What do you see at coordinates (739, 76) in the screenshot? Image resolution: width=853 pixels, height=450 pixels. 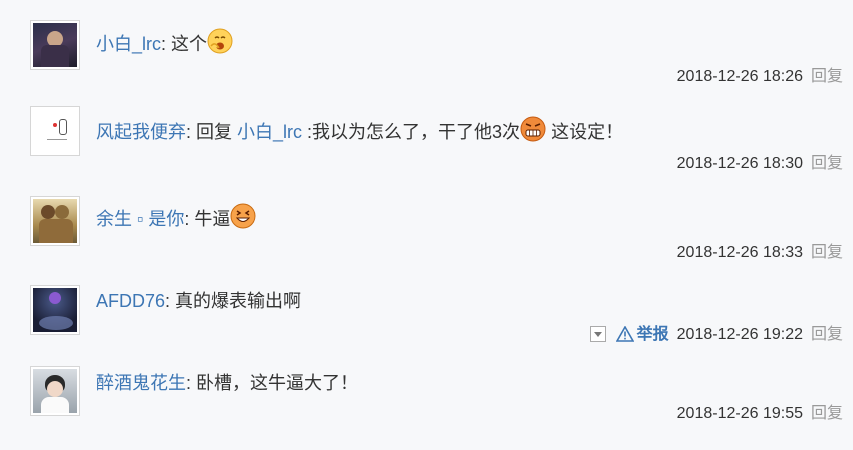 I see `timestamp: 2018-12-26 18:26` at bounding box center [739, 76].